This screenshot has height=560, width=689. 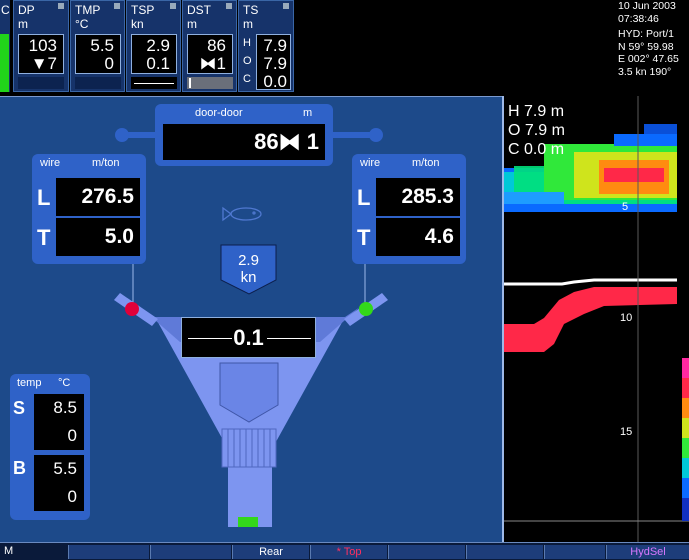 What do you see at coordinates (647, 6) in the screenshot?
I see `info-date: 10 Jun 2003` at bounding box center [647, 6].